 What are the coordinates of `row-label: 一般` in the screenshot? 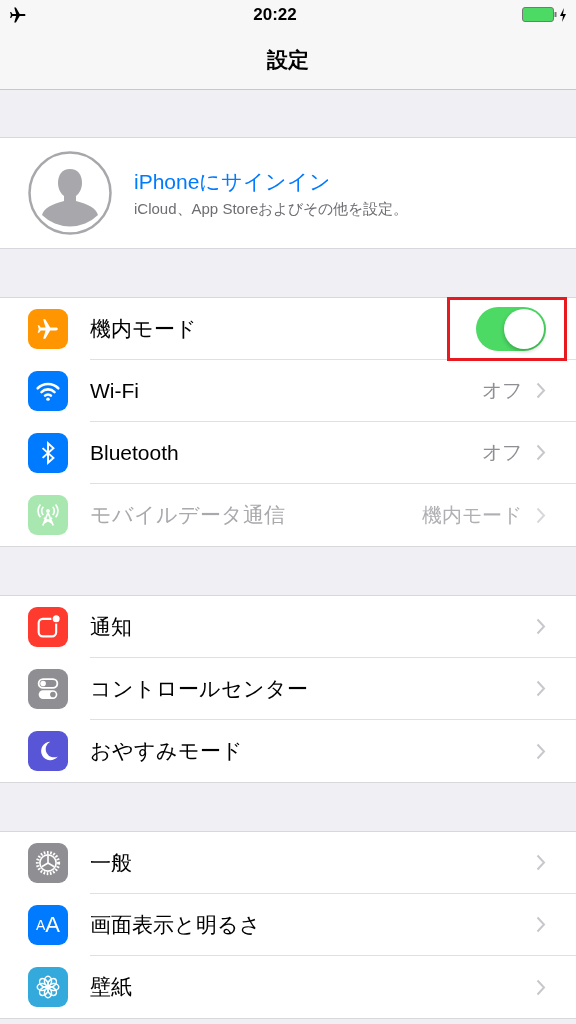 It's located at (111, 862).